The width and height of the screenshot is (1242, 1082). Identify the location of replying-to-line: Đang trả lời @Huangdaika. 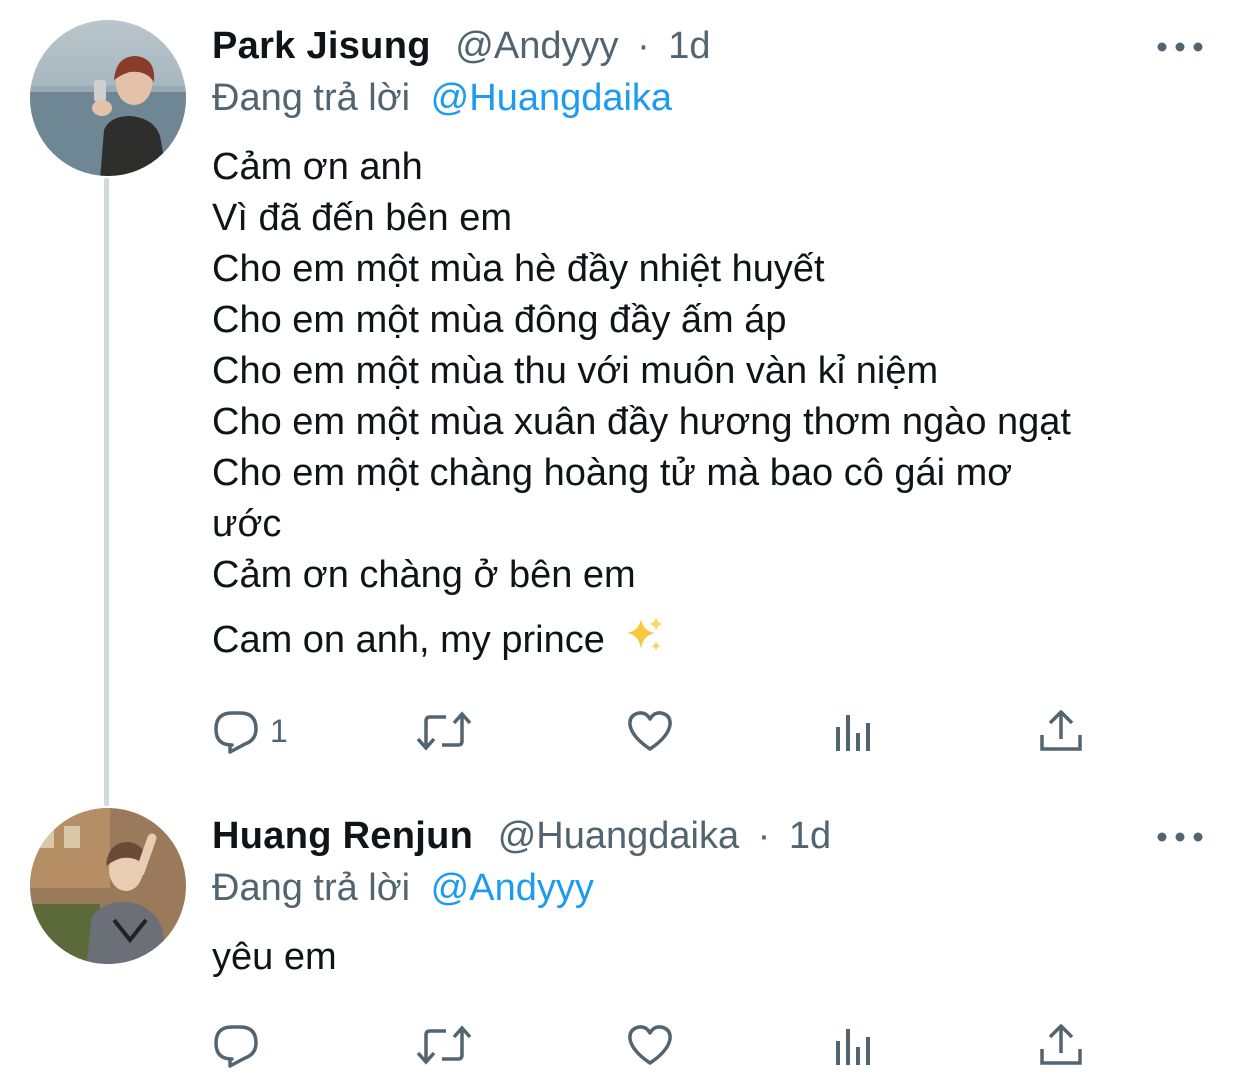
(442, 98).